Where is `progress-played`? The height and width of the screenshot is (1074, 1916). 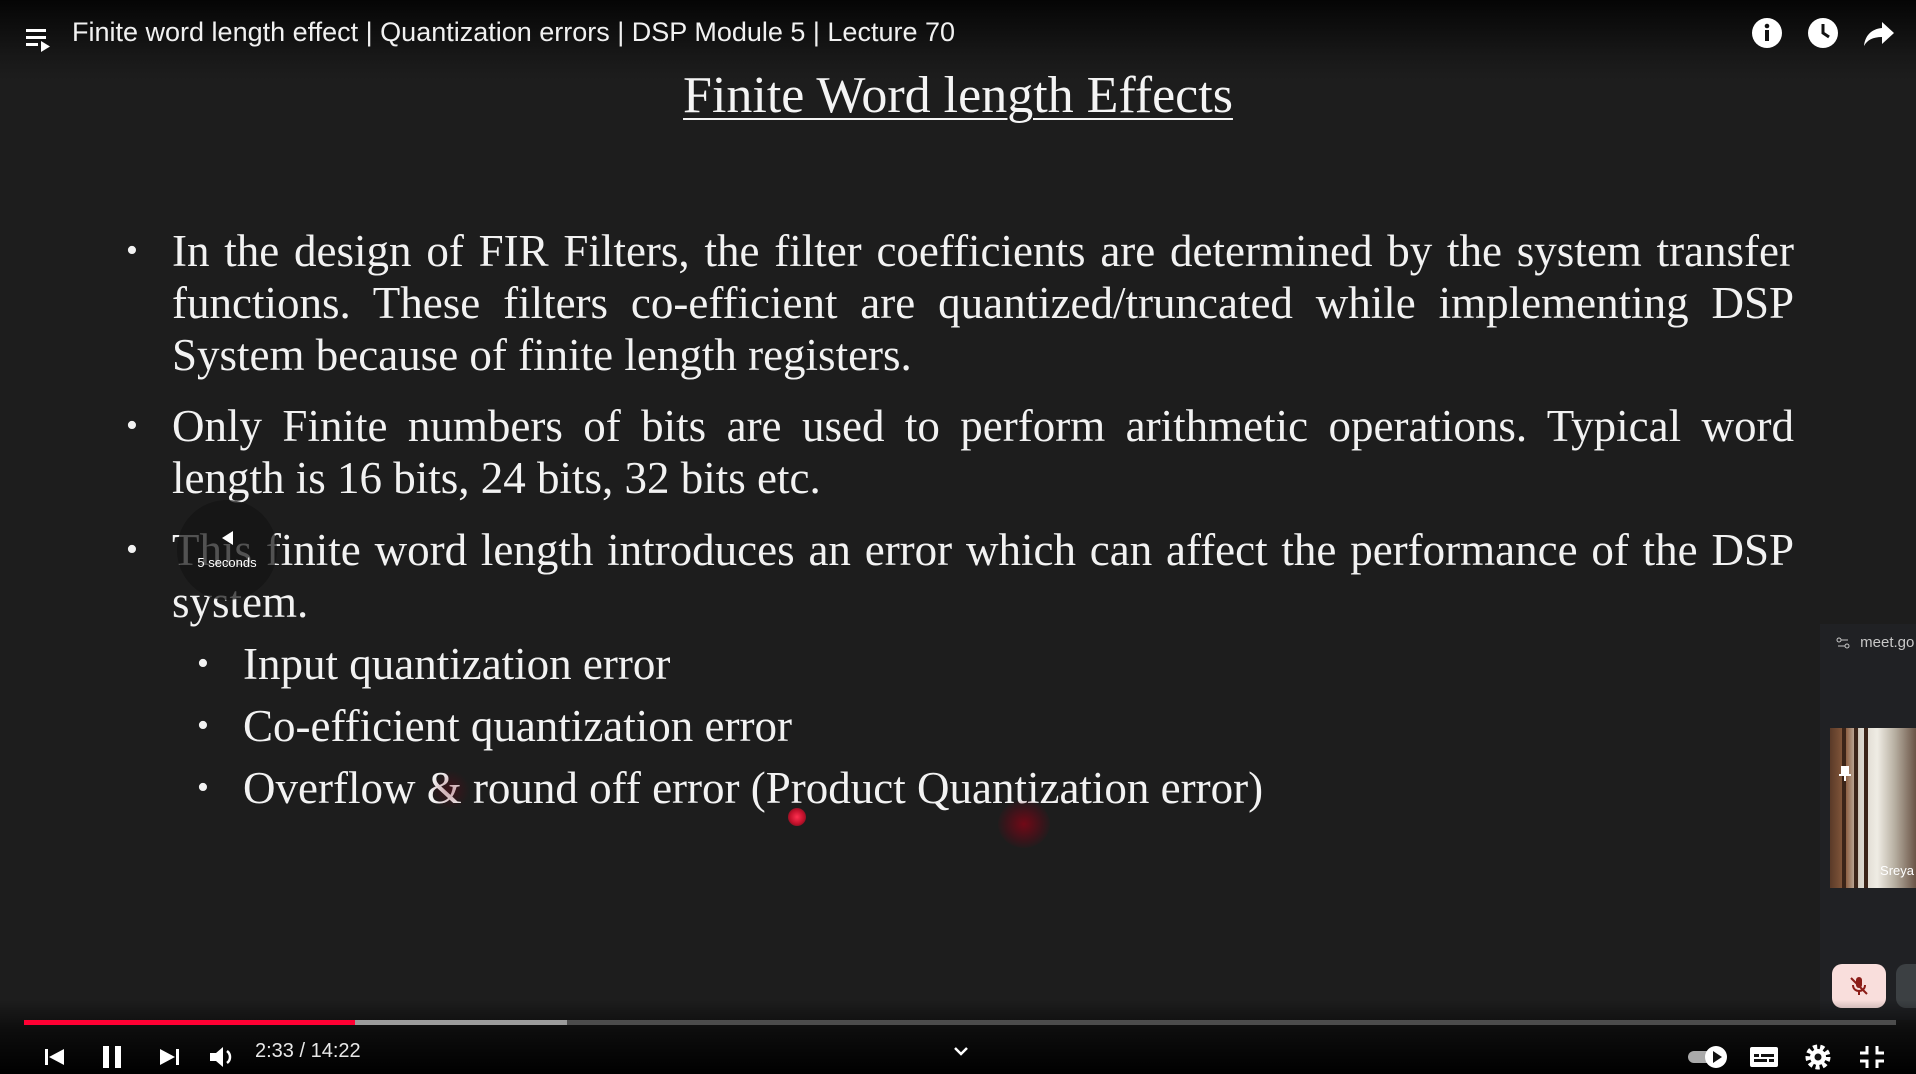 progress-played is located at coordinates (190, 1022).